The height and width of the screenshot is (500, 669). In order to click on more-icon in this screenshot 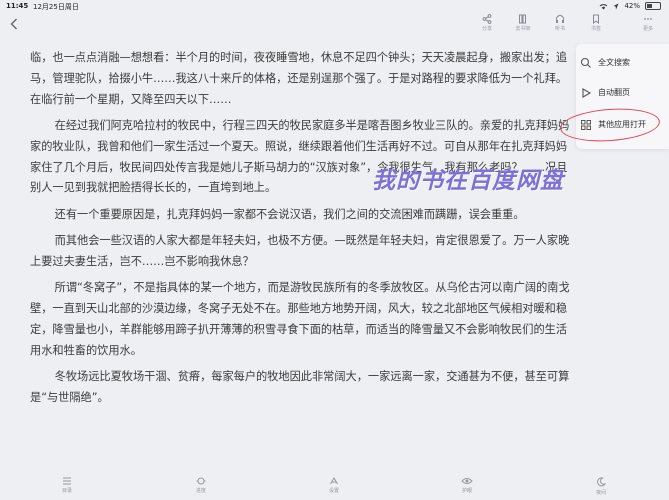, I will do `click(648, 19)`.